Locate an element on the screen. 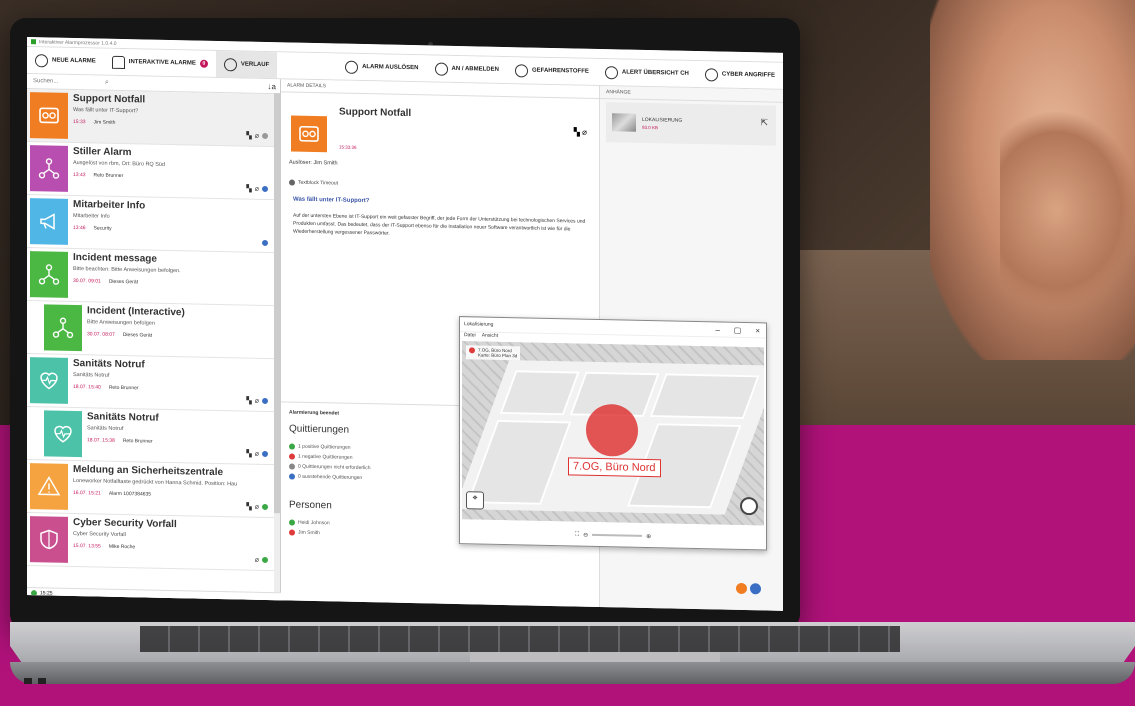  tab-label: VERLAUF is located at coordinates (255, 65).